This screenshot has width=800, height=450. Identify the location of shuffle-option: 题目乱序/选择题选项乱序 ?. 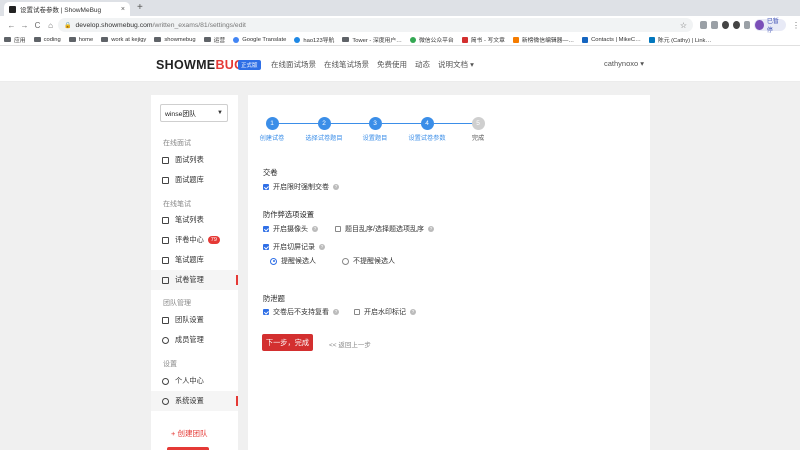
(384, 229).